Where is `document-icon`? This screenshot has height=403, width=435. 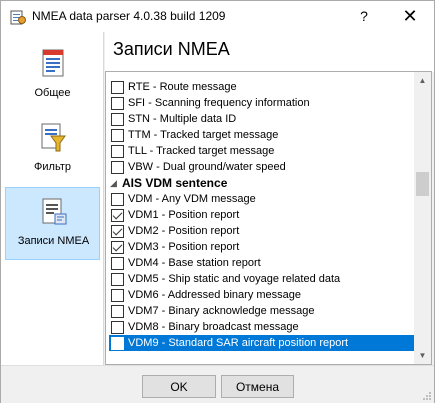
document-icon is located at coordinates (53, 63).